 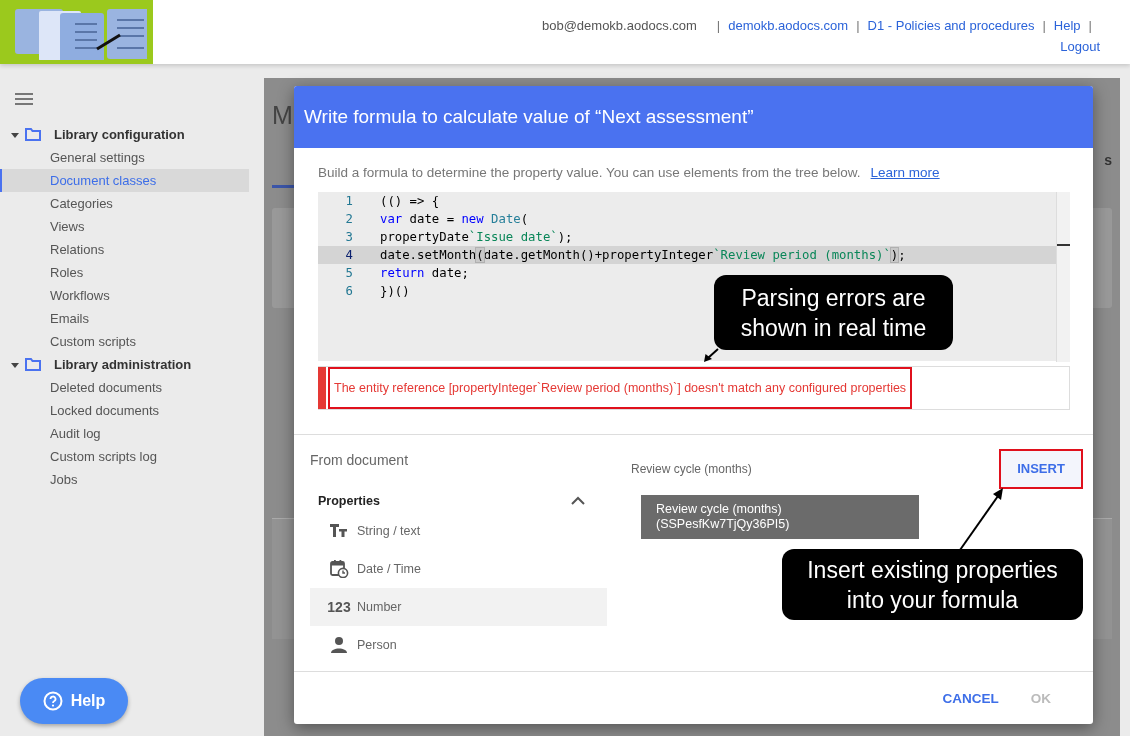 What do you see at coordinates (458, 530) in the screenshot?
I see `property-item: String / text` at bounding box center [458, 530].